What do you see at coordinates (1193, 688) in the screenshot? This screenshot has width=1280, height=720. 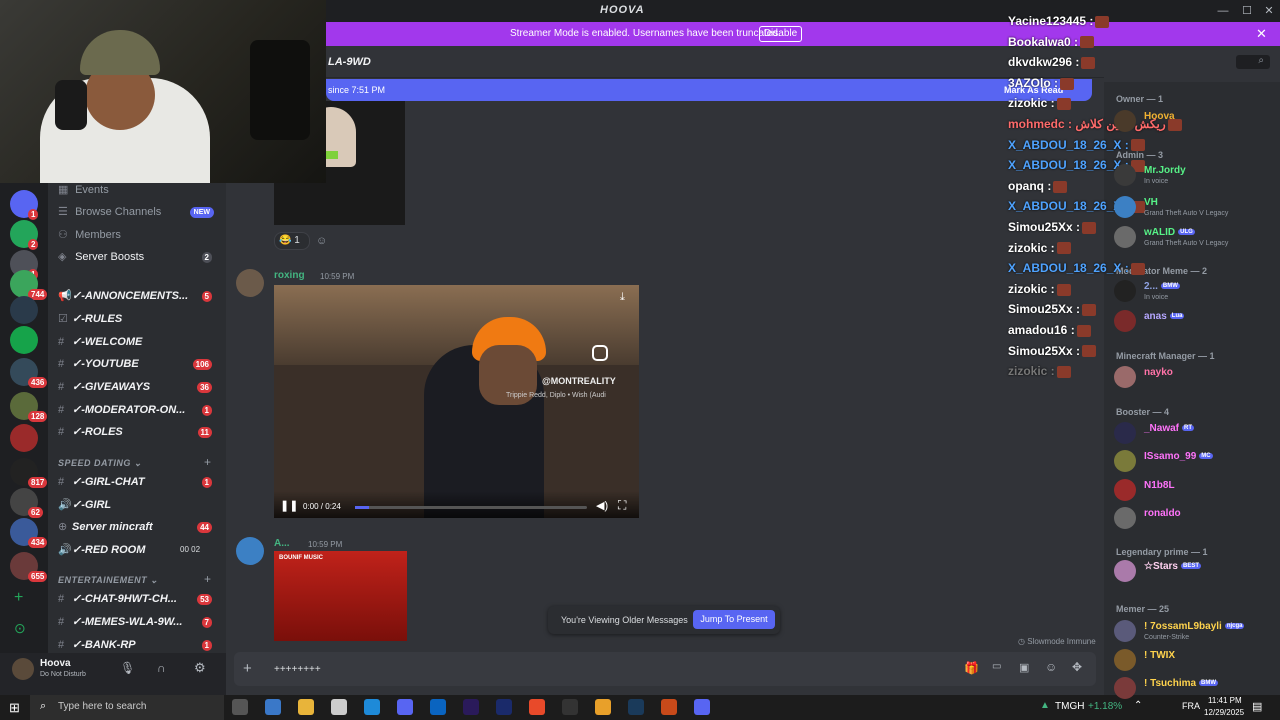 I see `member-row: ! Tsuchima BMW` at bounding box center [1193, 688].